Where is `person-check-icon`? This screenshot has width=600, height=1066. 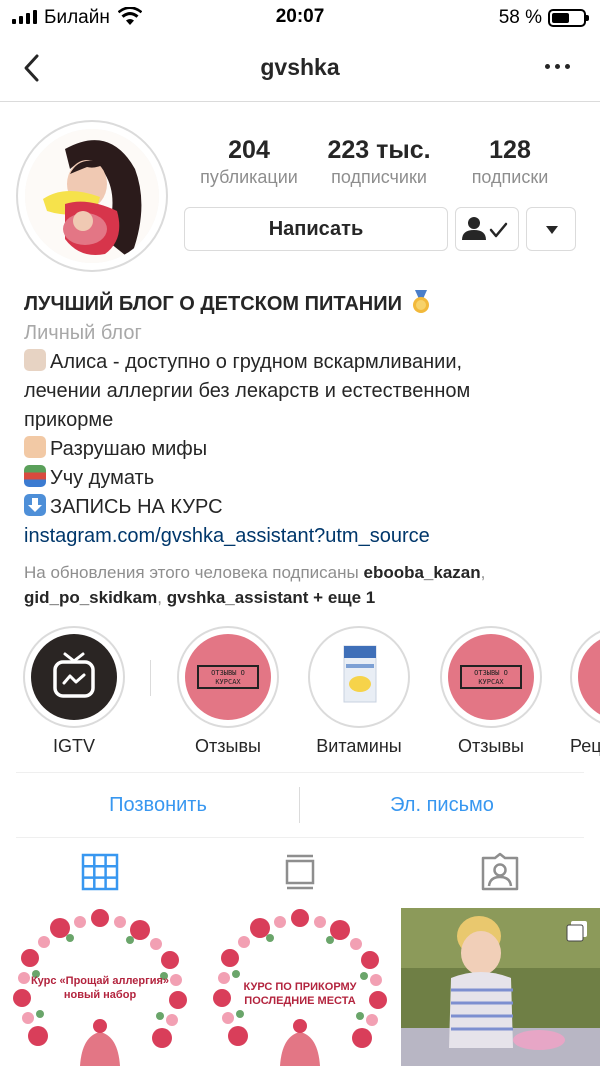
person-check-icon is located at coordinates (485, 228).